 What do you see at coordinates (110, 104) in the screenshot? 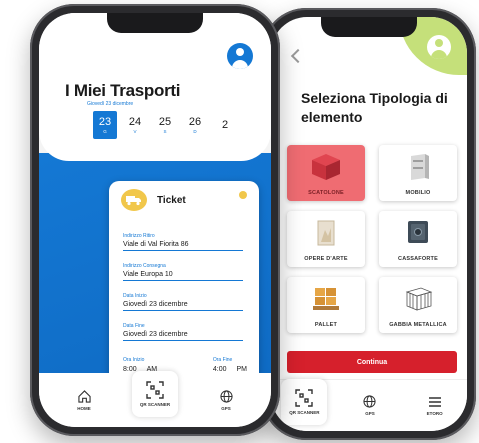
I see `selected-date-label: Giovedì 23 dicembre` at bounding box center [110, 104].